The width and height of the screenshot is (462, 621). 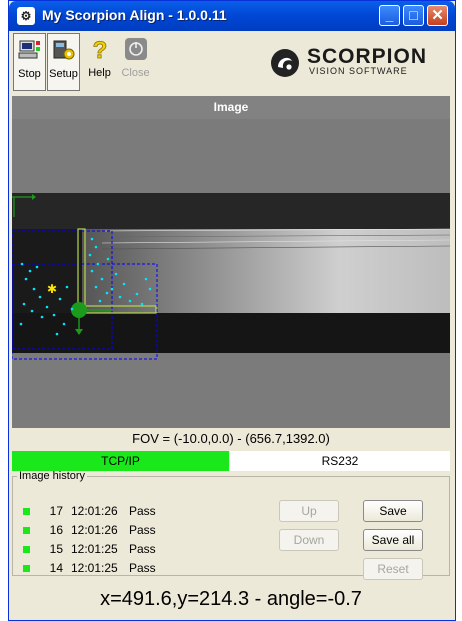 What do you see at coordinates (63, 50) in the screenshot?
I see `setup-icon` at bounding box center [63, 50].